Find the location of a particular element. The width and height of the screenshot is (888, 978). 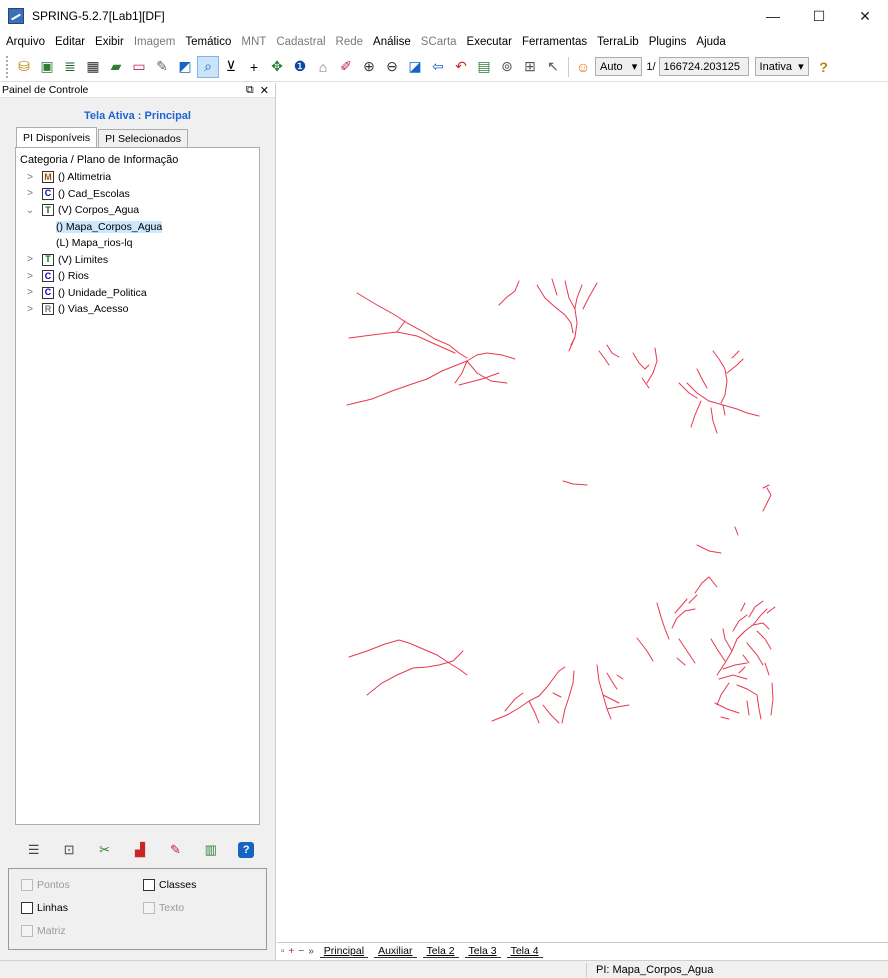

edit-tool-icon: ✎ is located at coordinates (162, 67).